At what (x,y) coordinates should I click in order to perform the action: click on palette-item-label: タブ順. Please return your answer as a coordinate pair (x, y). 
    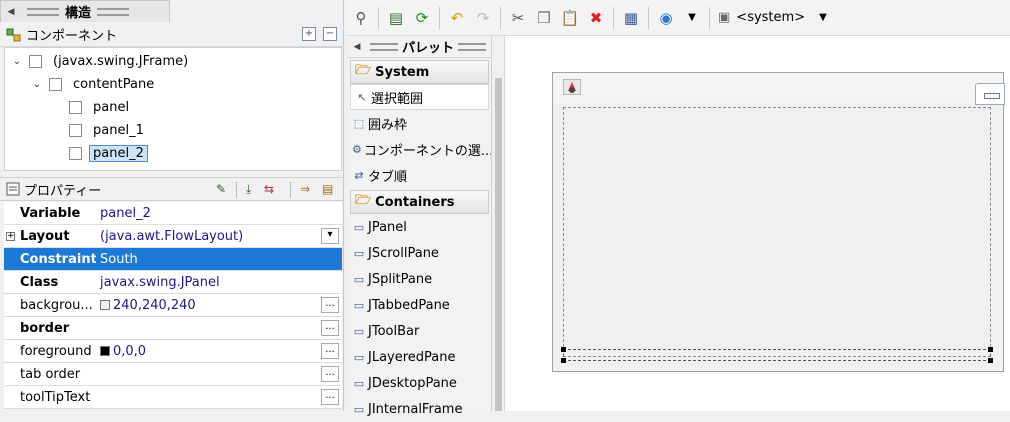
    Looking at the image, I should click on (388, 177).